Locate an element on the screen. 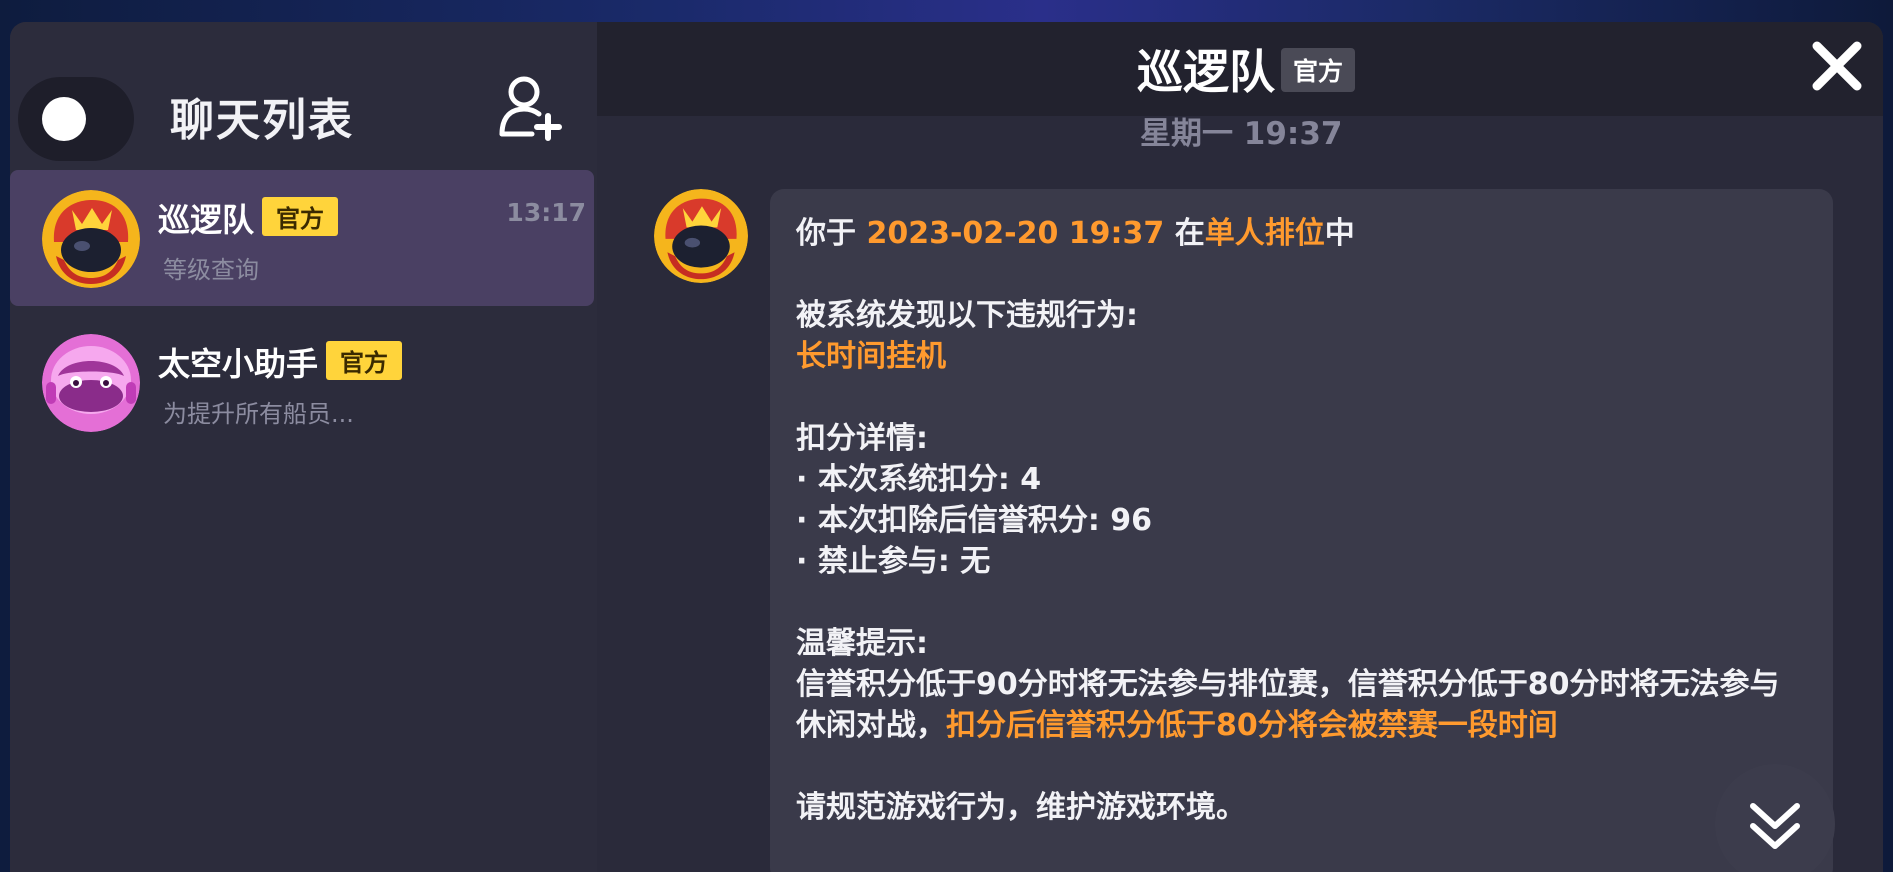 The image size is (1893, 872). chat-item-patrol: 巡逻队 官方 等级查询 13:17 is located at coordinates (302, 238).